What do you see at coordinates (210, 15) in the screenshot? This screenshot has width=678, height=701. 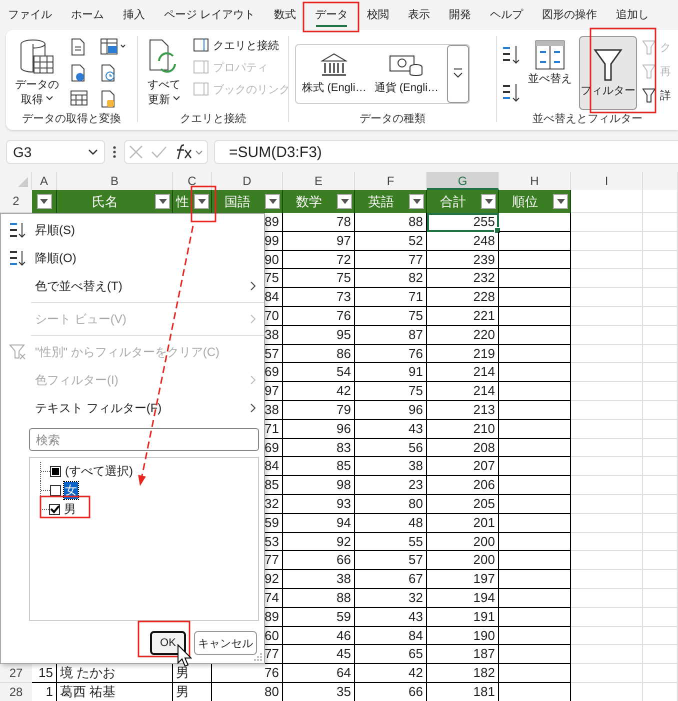 I see `ribbon-tab: ページ レイアウト` at bounding box center [210, 15].